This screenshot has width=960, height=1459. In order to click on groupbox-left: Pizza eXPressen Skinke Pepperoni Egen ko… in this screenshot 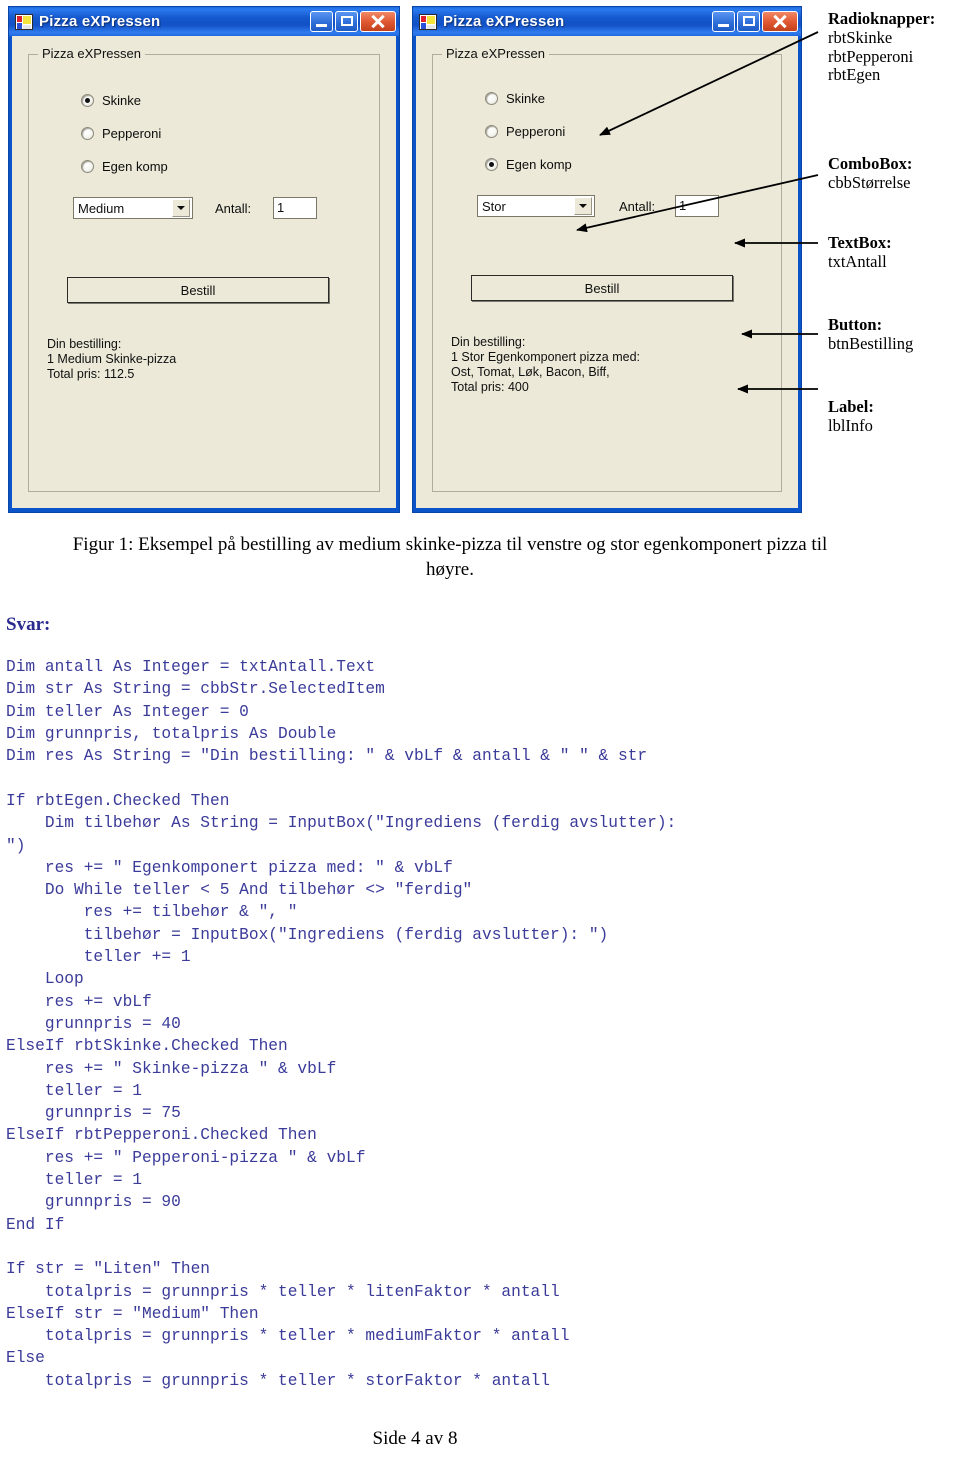, I will do `click(204, 269)`.